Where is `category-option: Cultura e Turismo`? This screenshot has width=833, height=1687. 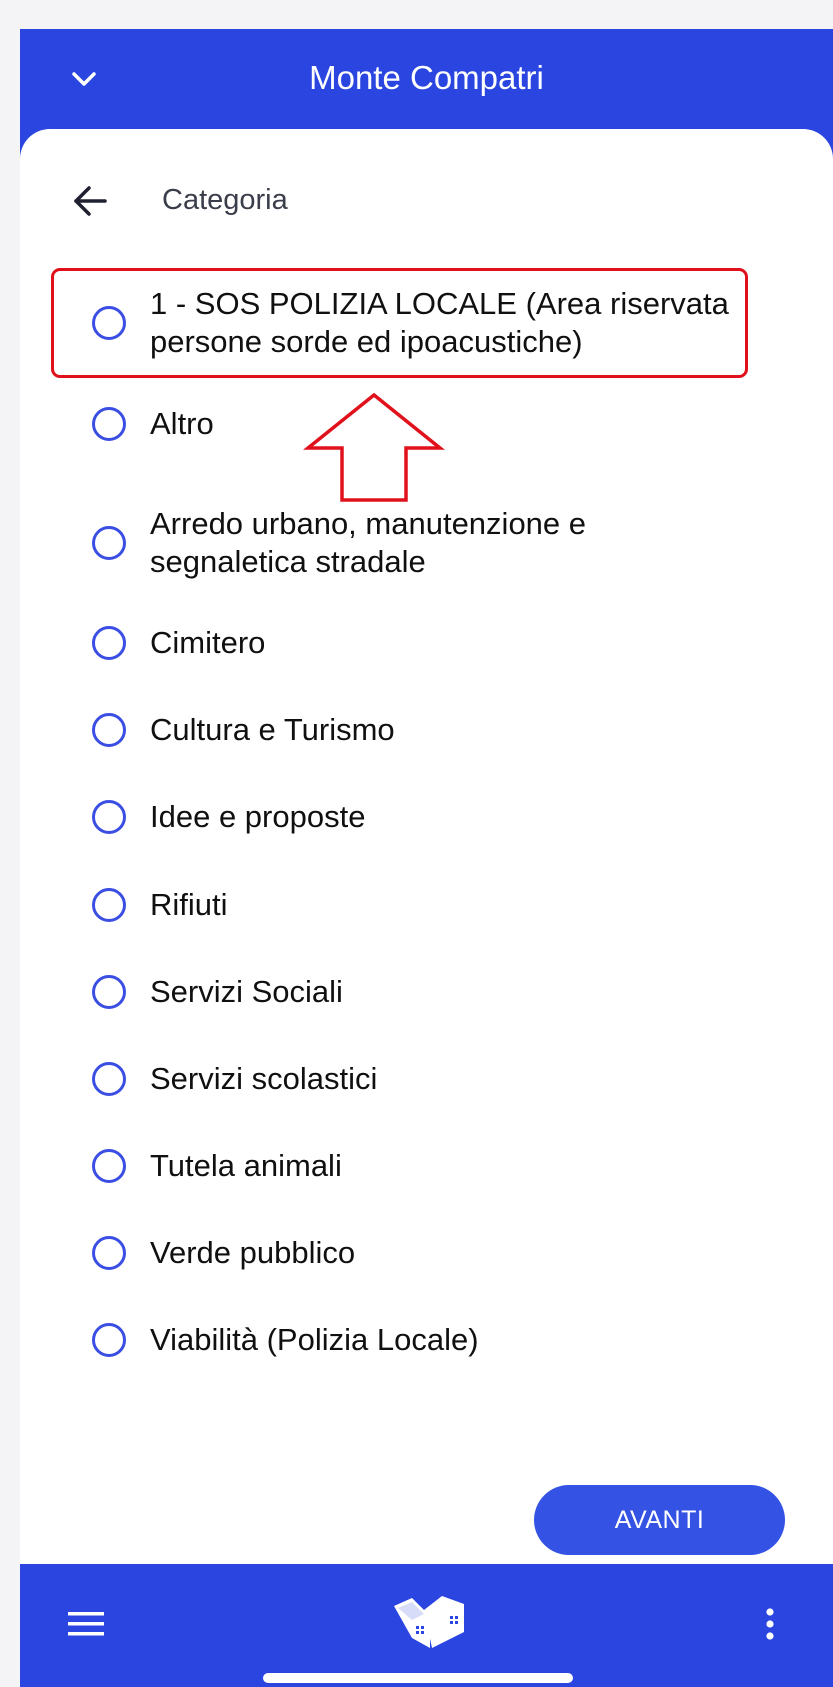 category-option: Cultura e Turismo is located at coordinates (428, 730).